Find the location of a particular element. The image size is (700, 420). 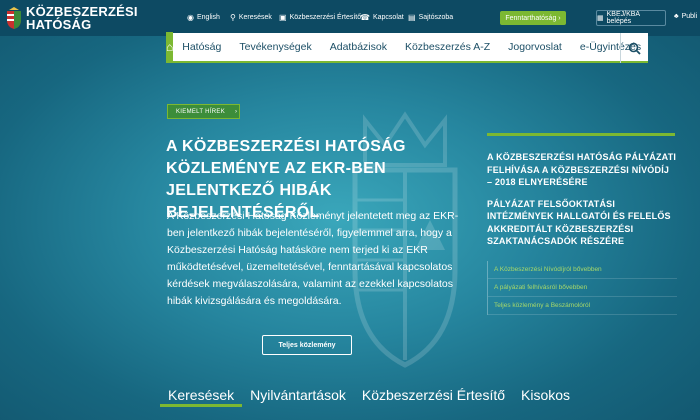

nav-item-authority: Hatóság is located at coordinates (201, 47).